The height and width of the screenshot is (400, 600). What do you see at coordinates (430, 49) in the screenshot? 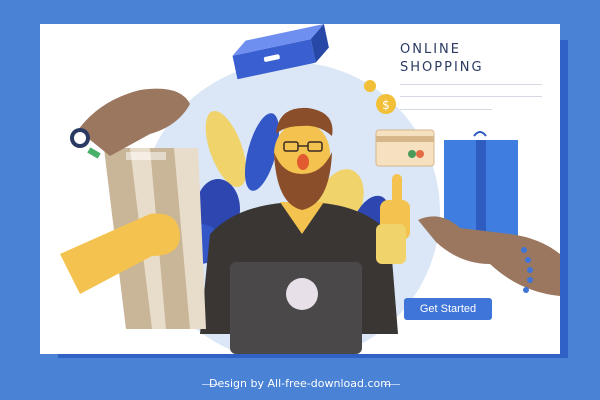
I see `heading-line-online: ONLINE` at bounding box center [430, 49].